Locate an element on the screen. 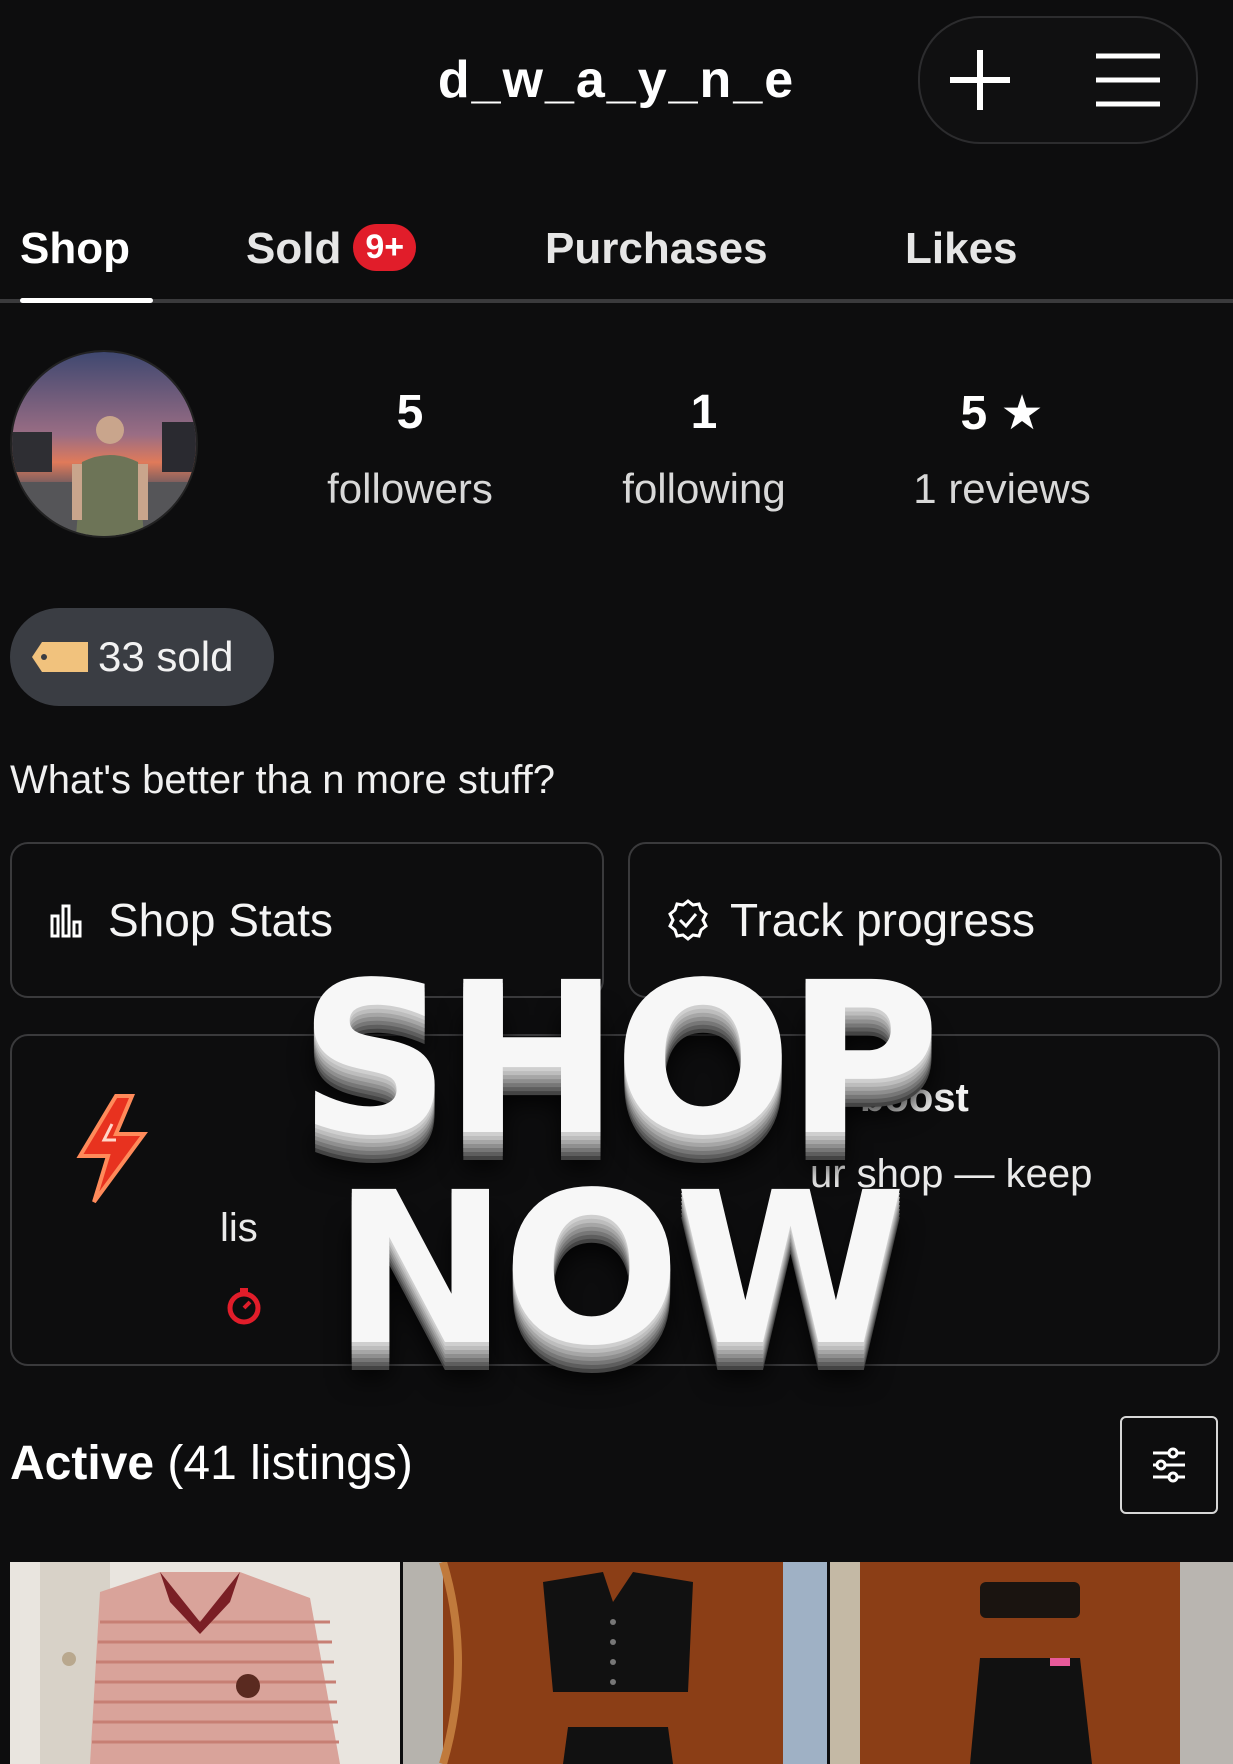 This screenshot has height=1764, width=1233. following-label: following is located at coordinates (704, 489).